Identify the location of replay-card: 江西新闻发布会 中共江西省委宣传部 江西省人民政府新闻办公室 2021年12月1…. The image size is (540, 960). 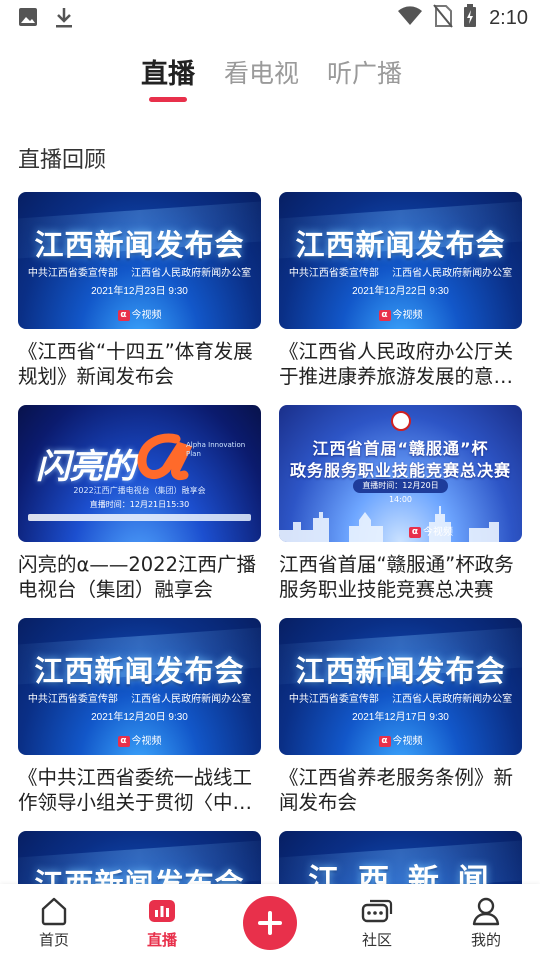
(400, 716).